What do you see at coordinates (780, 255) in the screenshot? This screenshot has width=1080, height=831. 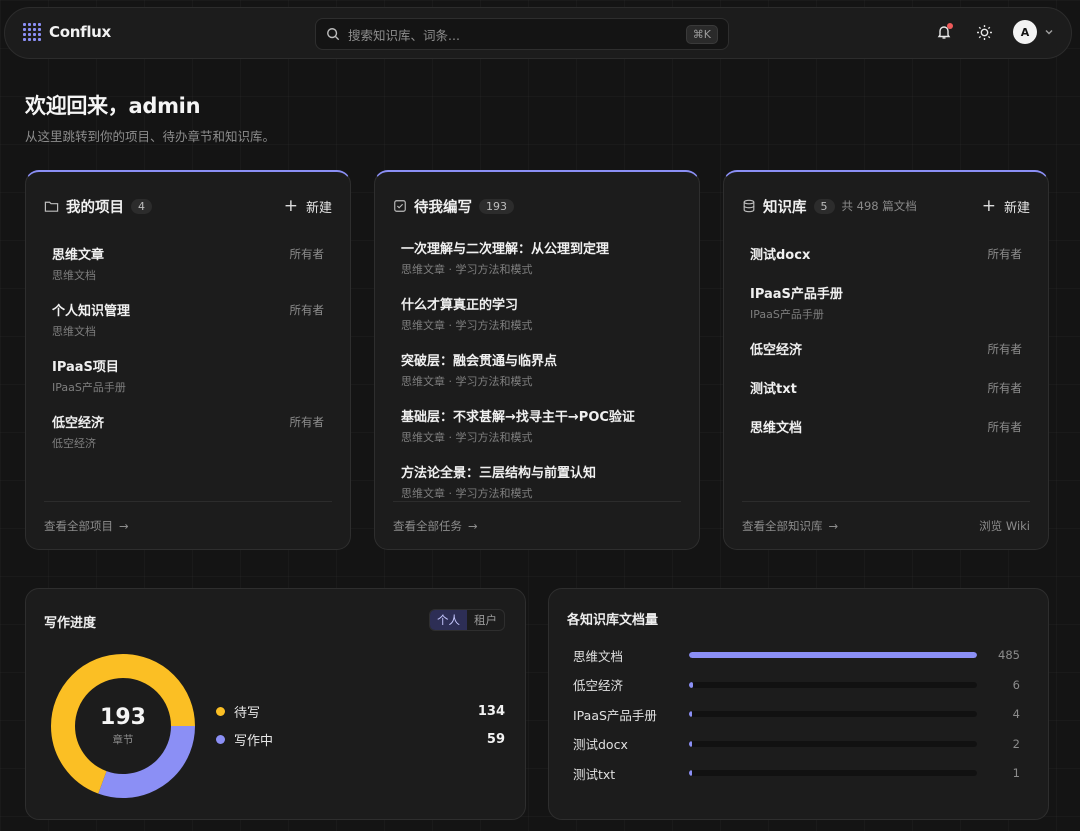 I see `kb-name: 测试docx` at bounding box center [780, 255].